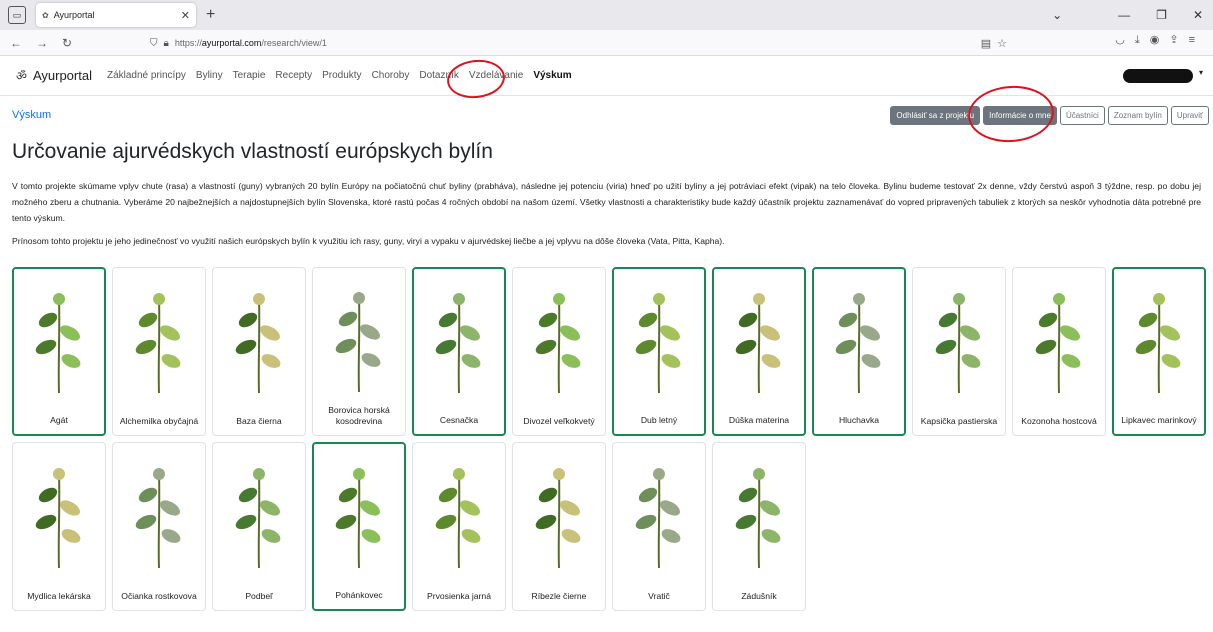  I want to click on herb-card: Cesnačka, so click(459, 351).